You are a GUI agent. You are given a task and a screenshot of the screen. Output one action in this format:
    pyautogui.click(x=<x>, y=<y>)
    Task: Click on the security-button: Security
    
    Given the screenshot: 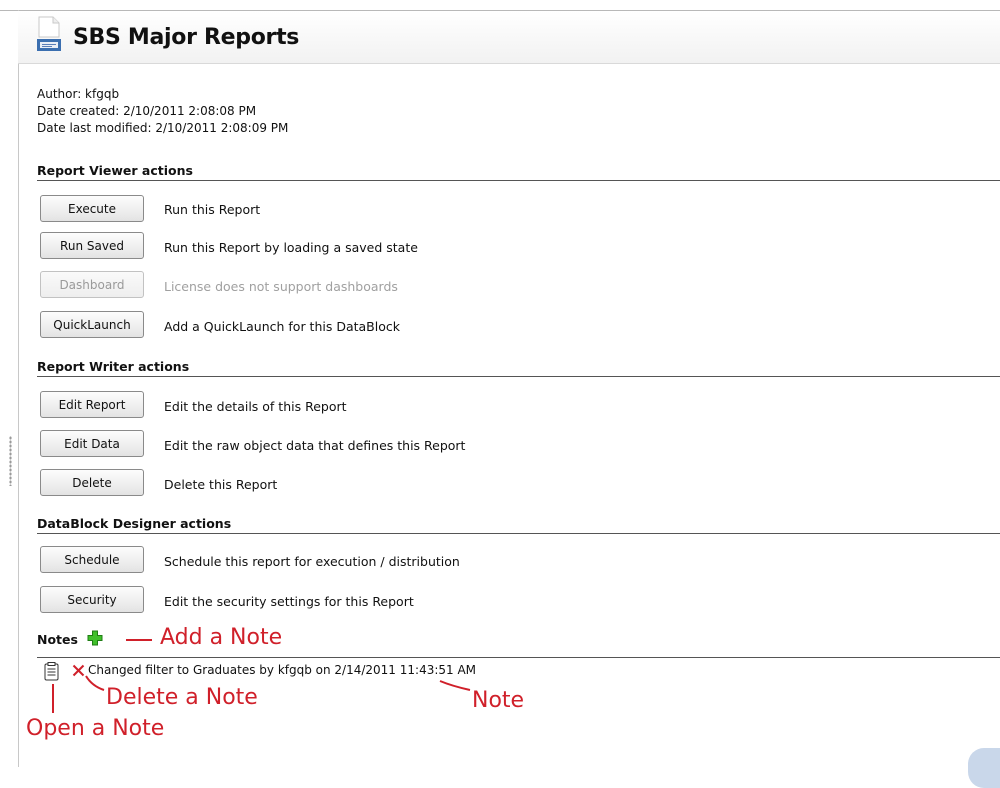 What is the action you would take?
    pyautogui.click(x=92, y=599)
    